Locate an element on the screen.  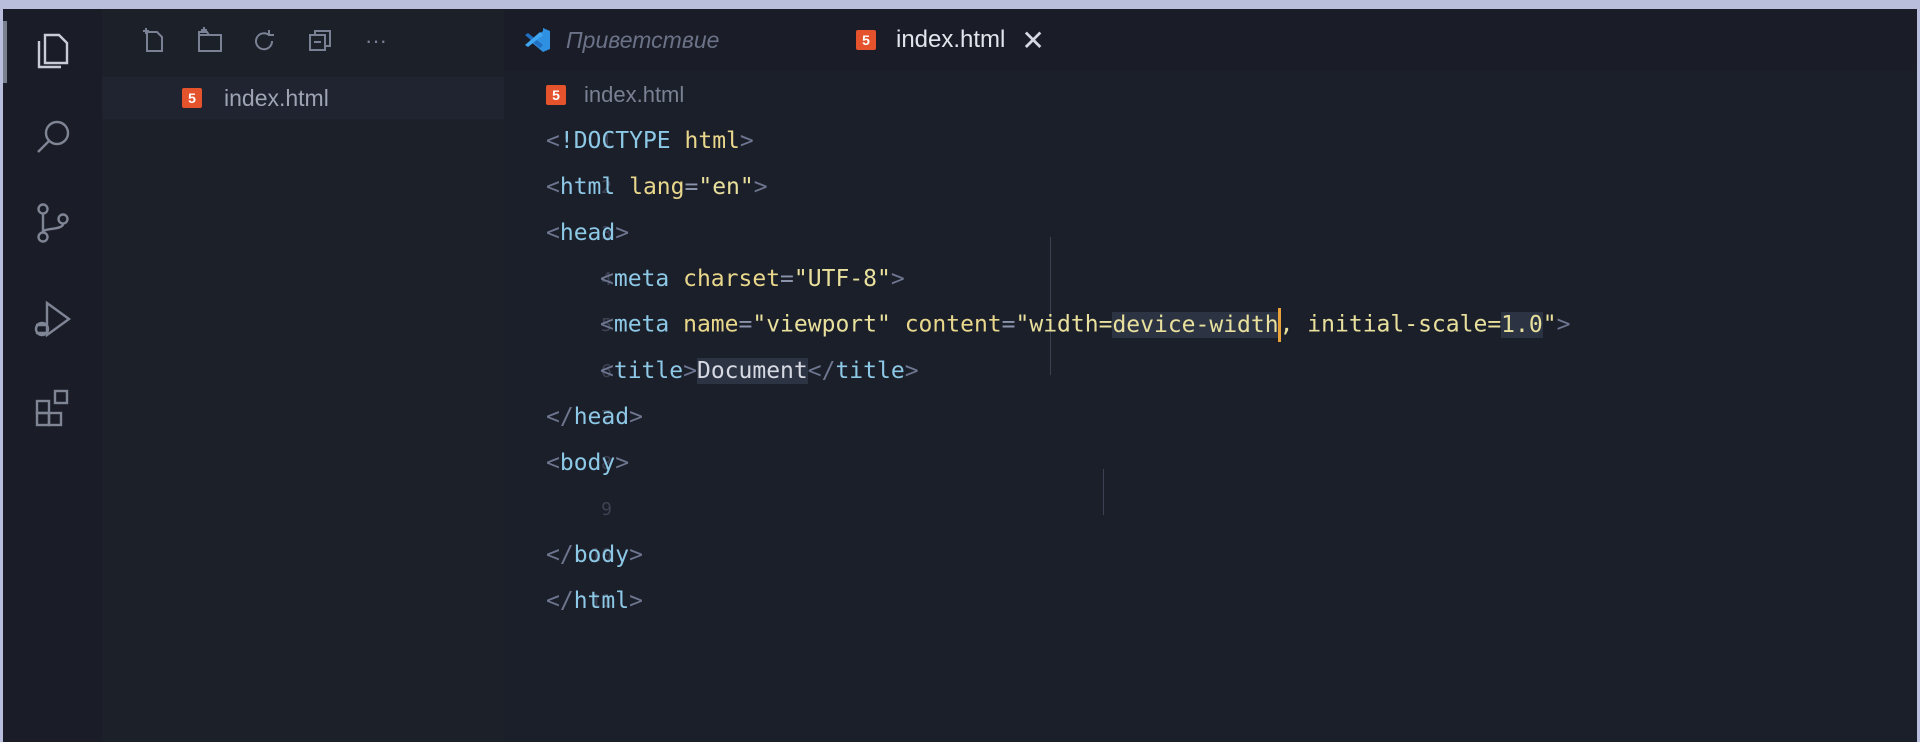
code-token: " is located at coordinates (1549, 324).